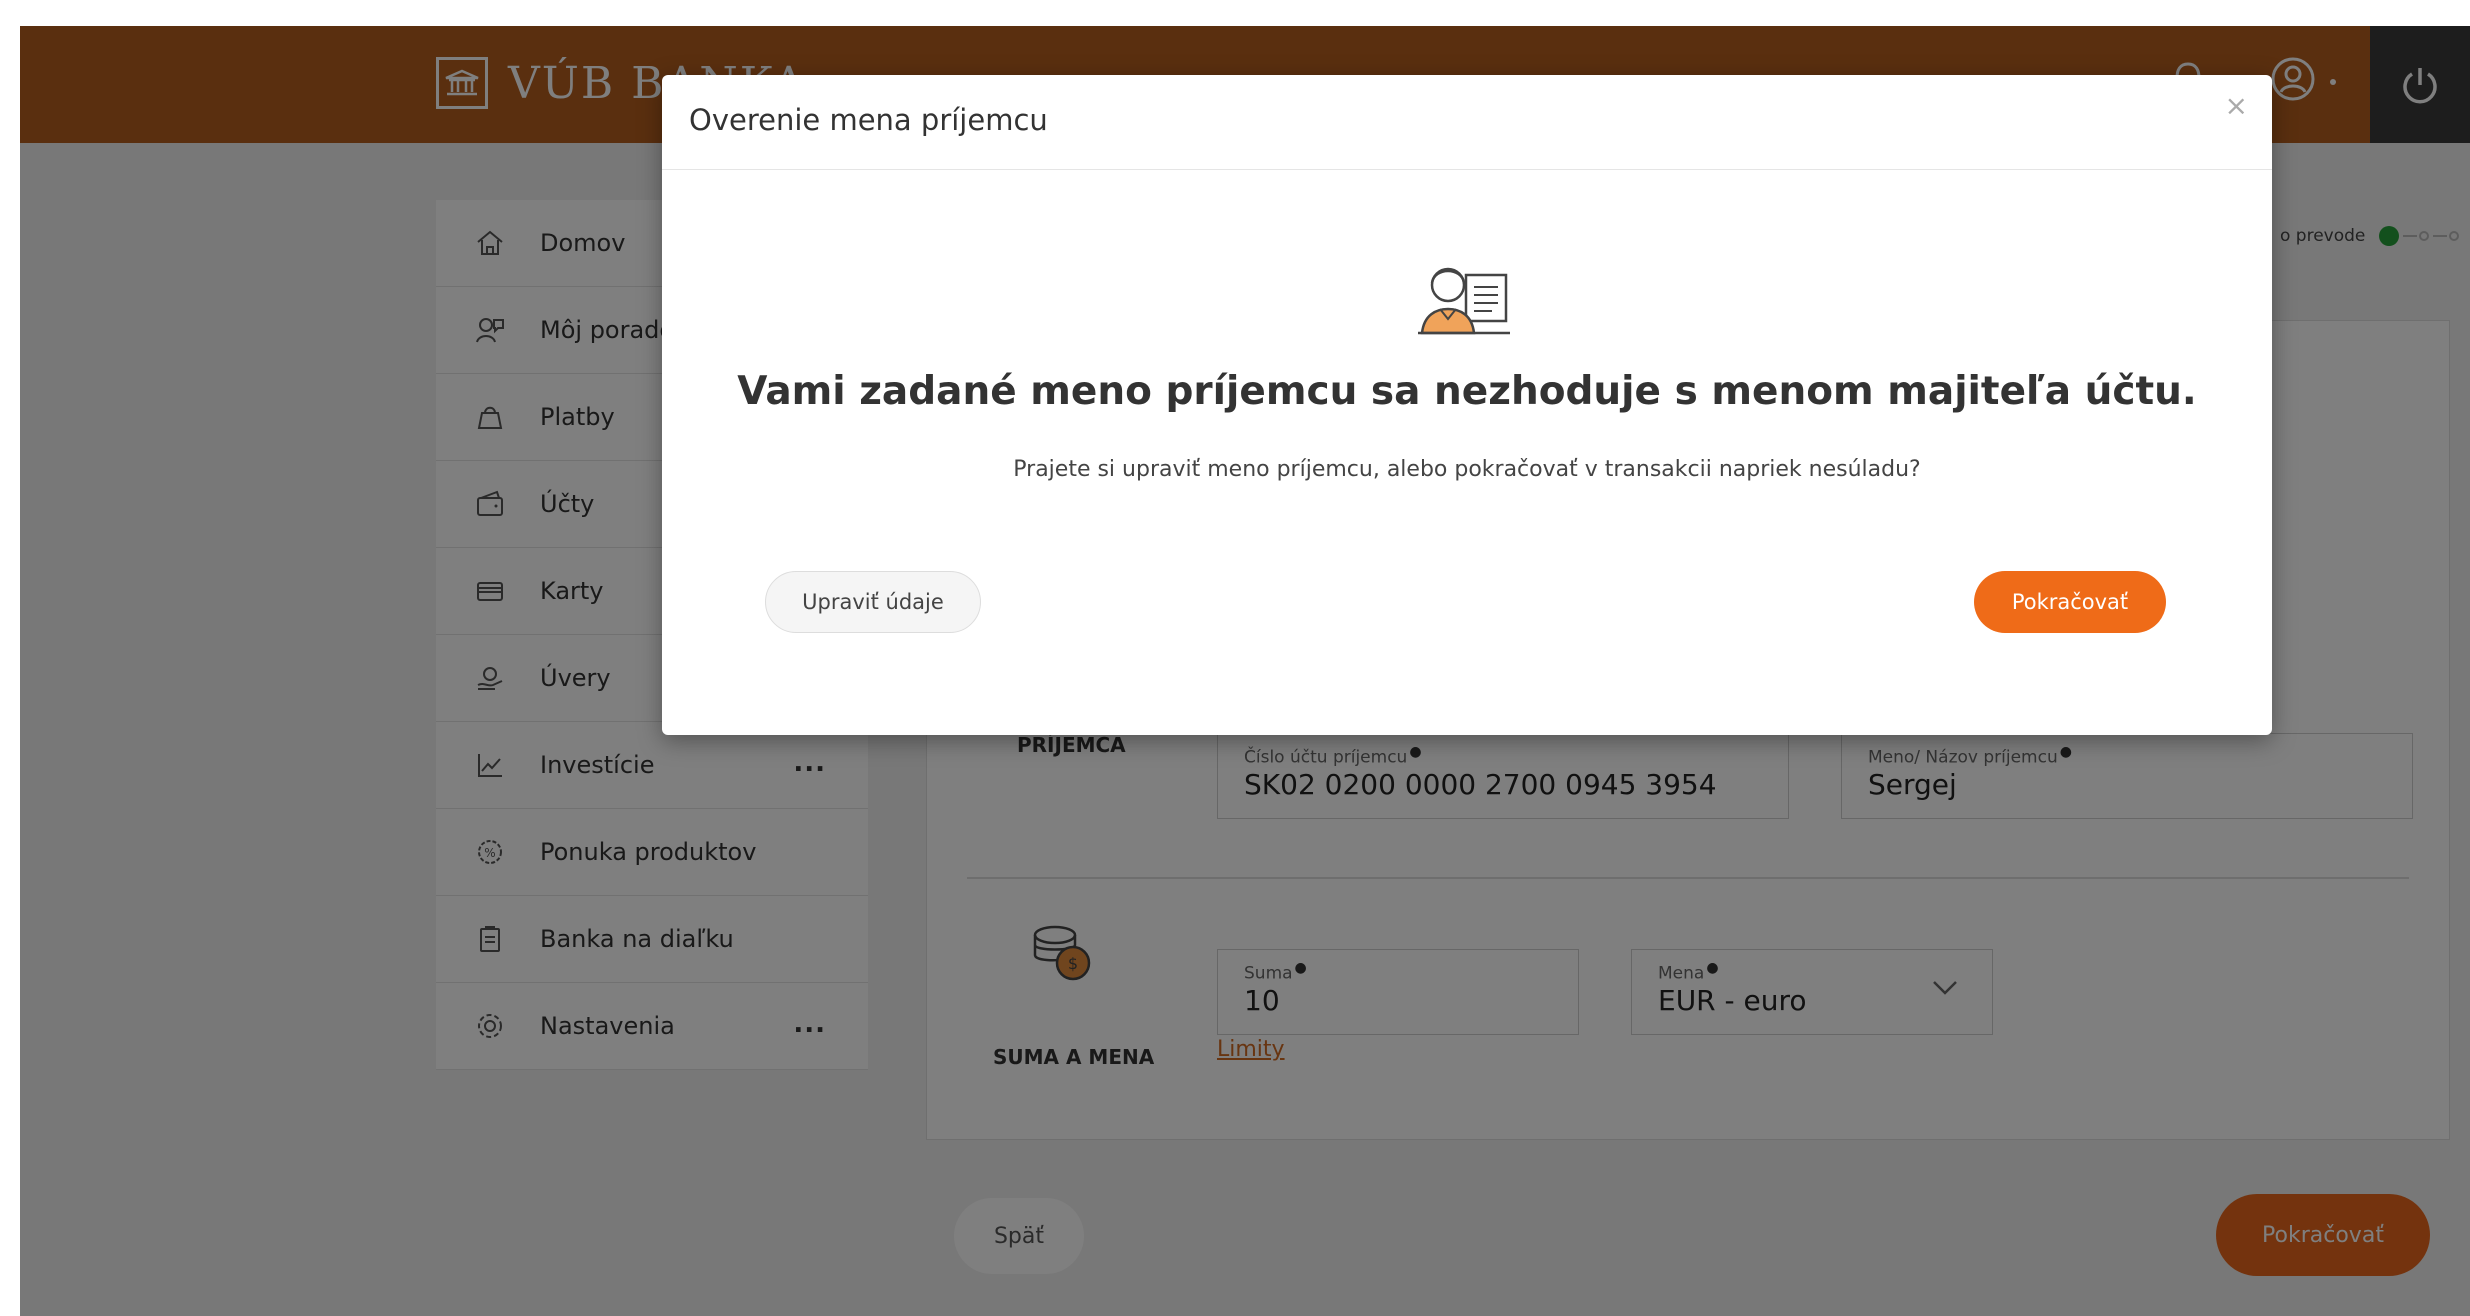 This screenshot has width=2470, height=1316. Describe the element at coordinates (2236, 105) in the screenshot. I see `close-icon: ×` at that location.